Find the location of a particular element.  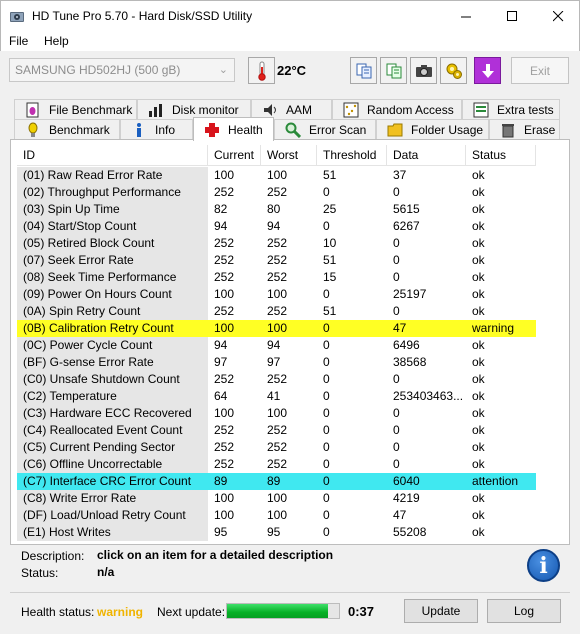

maximize-button is located at coordinates (512, 16).